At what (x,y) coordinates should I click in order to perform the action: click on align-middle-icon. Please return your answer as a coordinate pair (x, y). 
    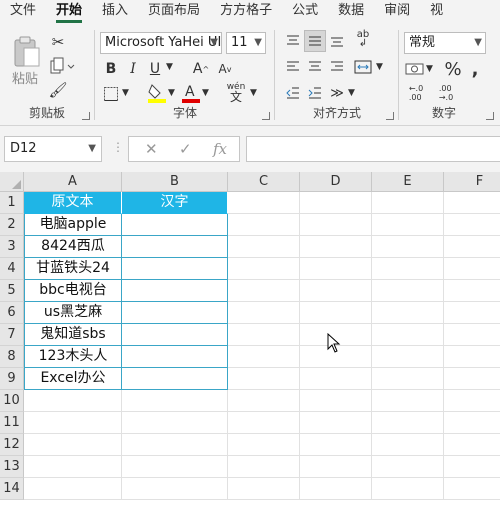
    Looking at the image, I should click on (315, 41).